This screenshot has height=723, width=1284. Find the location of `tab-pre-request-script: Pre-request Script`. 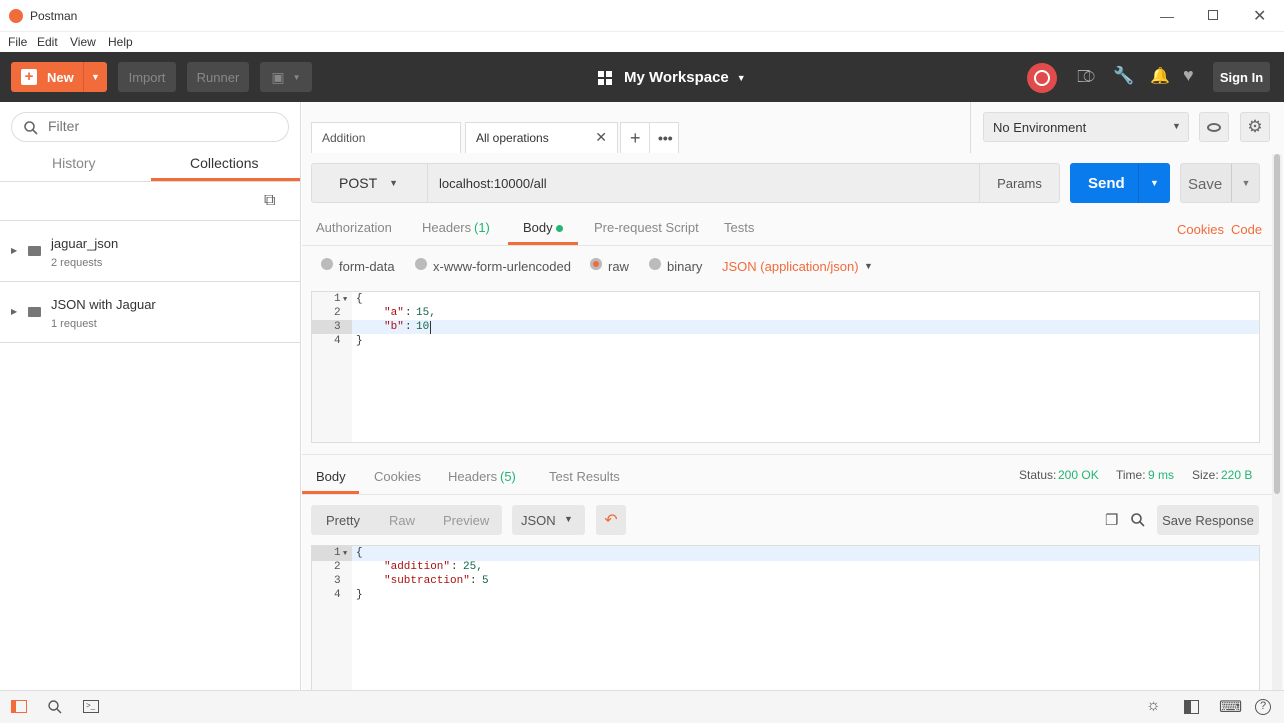

tab-pre-request-script: Pre-request Script is located at coordinates (646, 227).